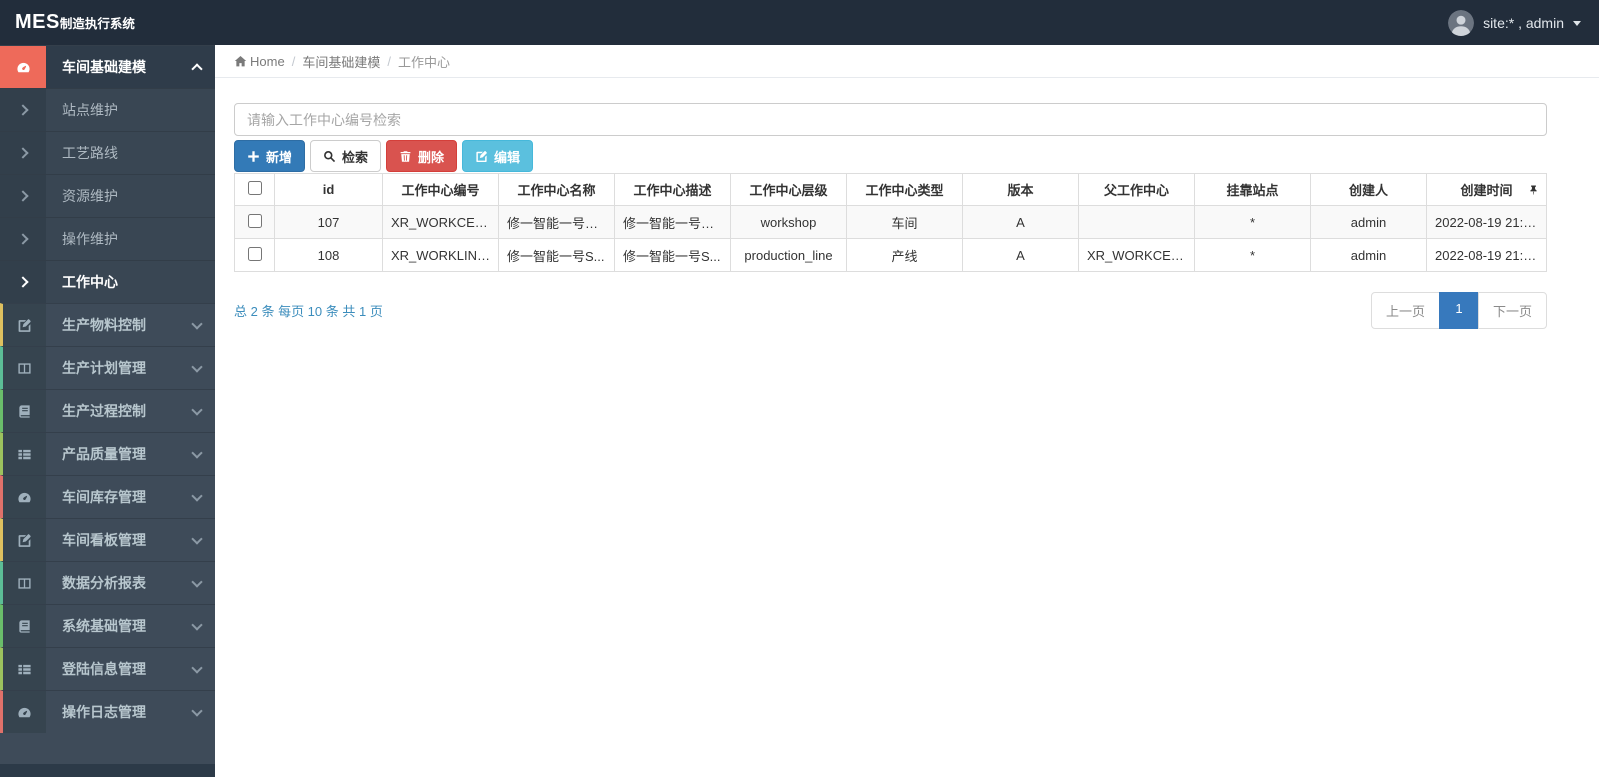 Image resolution: width=1599 pixels, height=777 pixels. Describe the element at coordinates (788, 222) in the screenshot. I see `cell: workshop` at that location.